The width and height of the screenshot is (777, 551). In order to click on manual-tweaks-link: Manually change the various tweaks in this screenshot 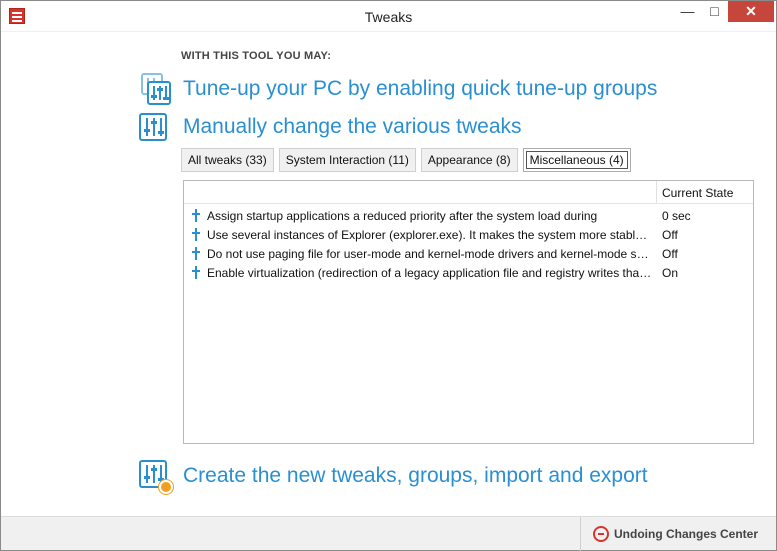, I will do `click(330, 127)`.